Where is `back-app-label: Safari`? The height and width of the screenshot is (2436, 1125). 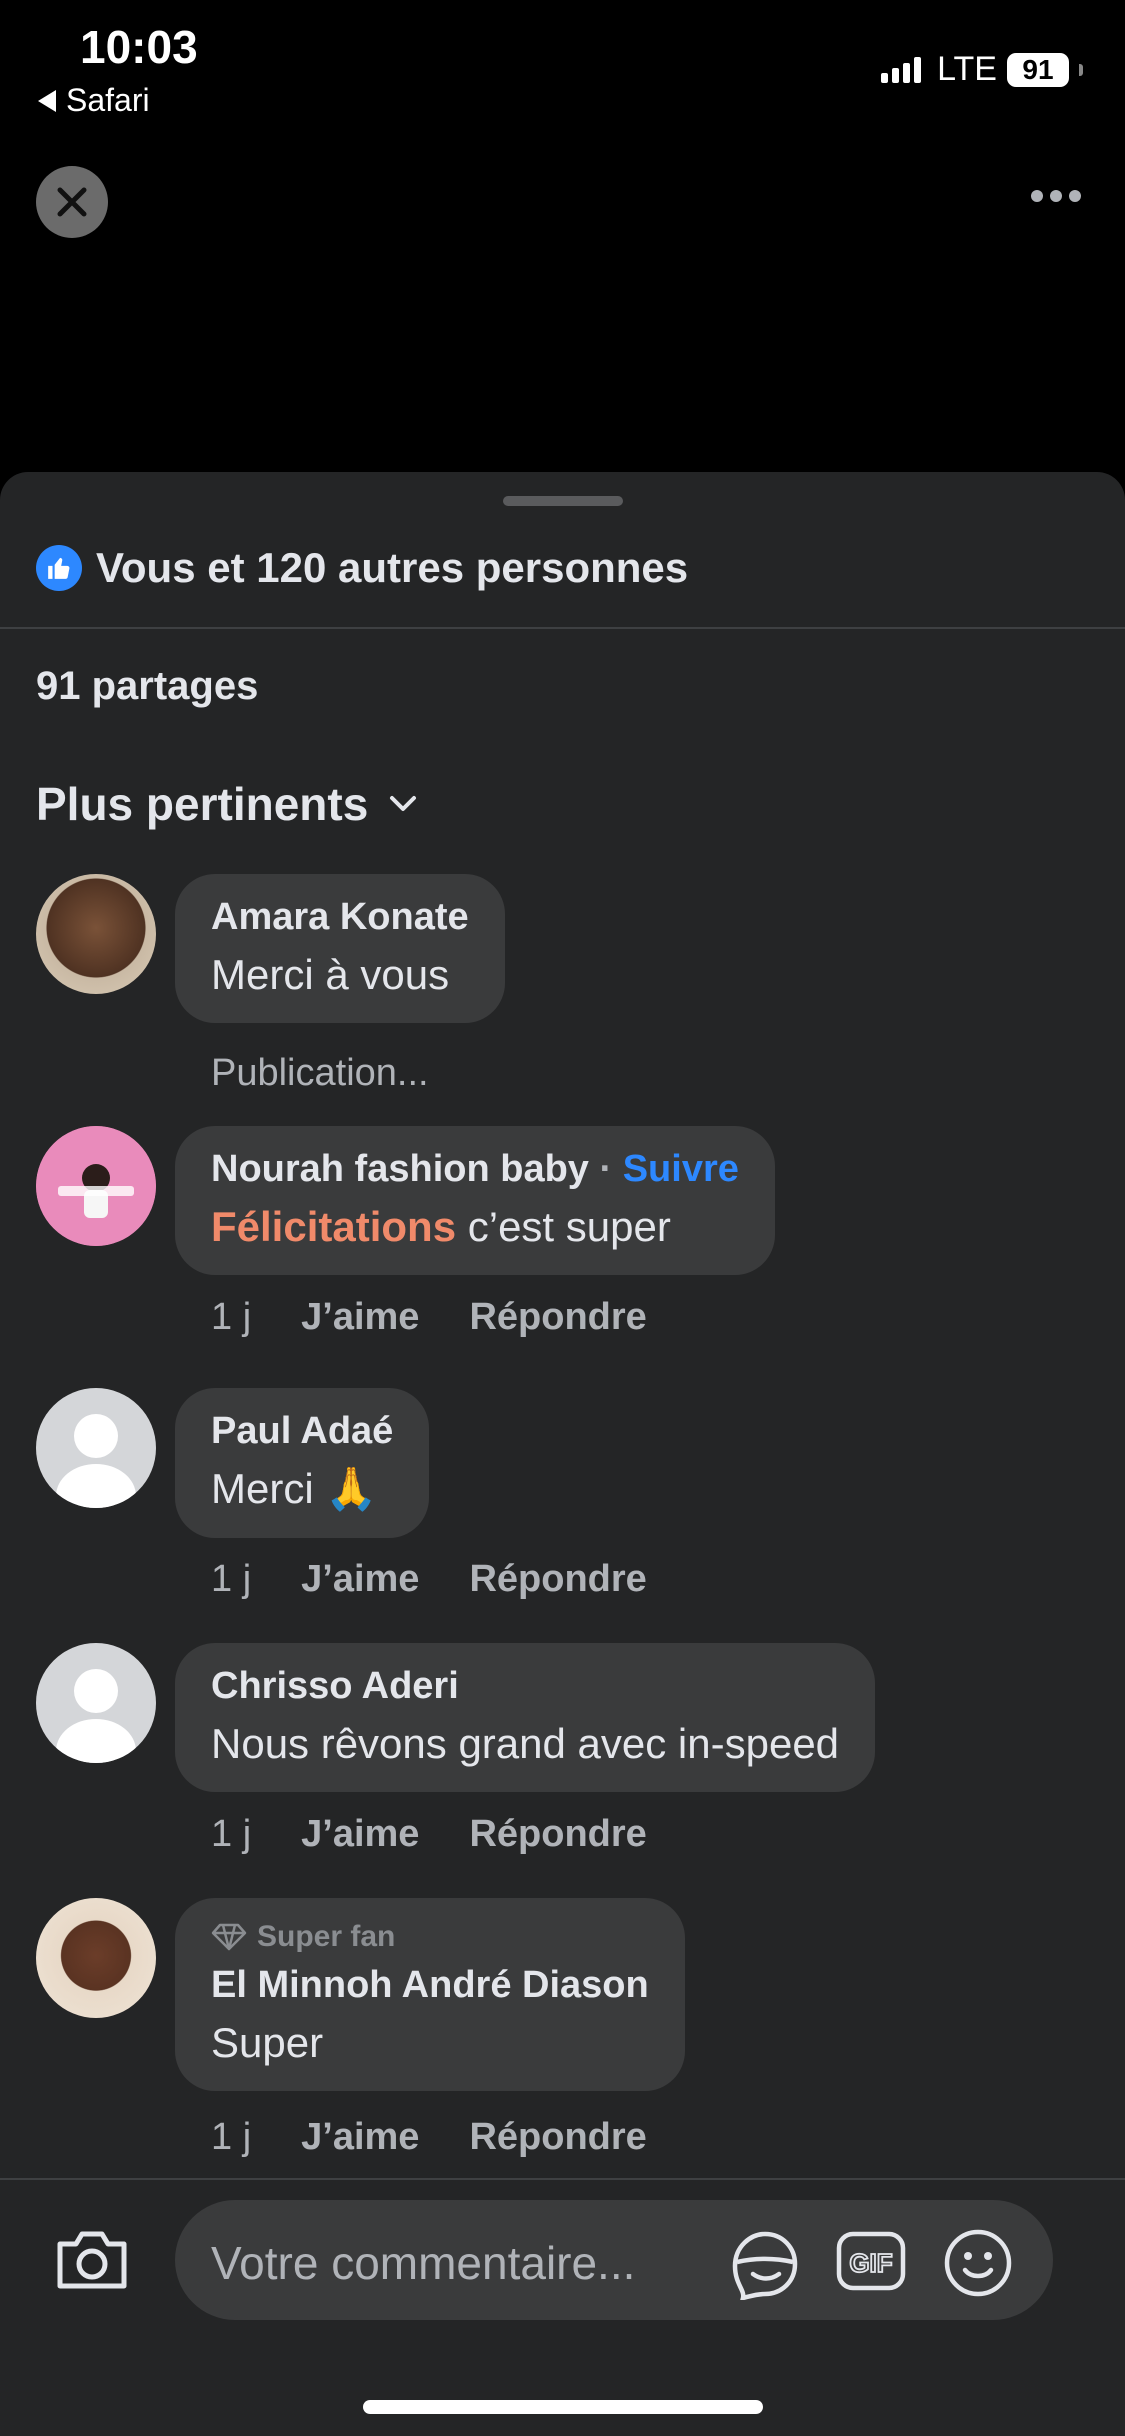
back-app-label: Safari is located at coordinates (108, 100).